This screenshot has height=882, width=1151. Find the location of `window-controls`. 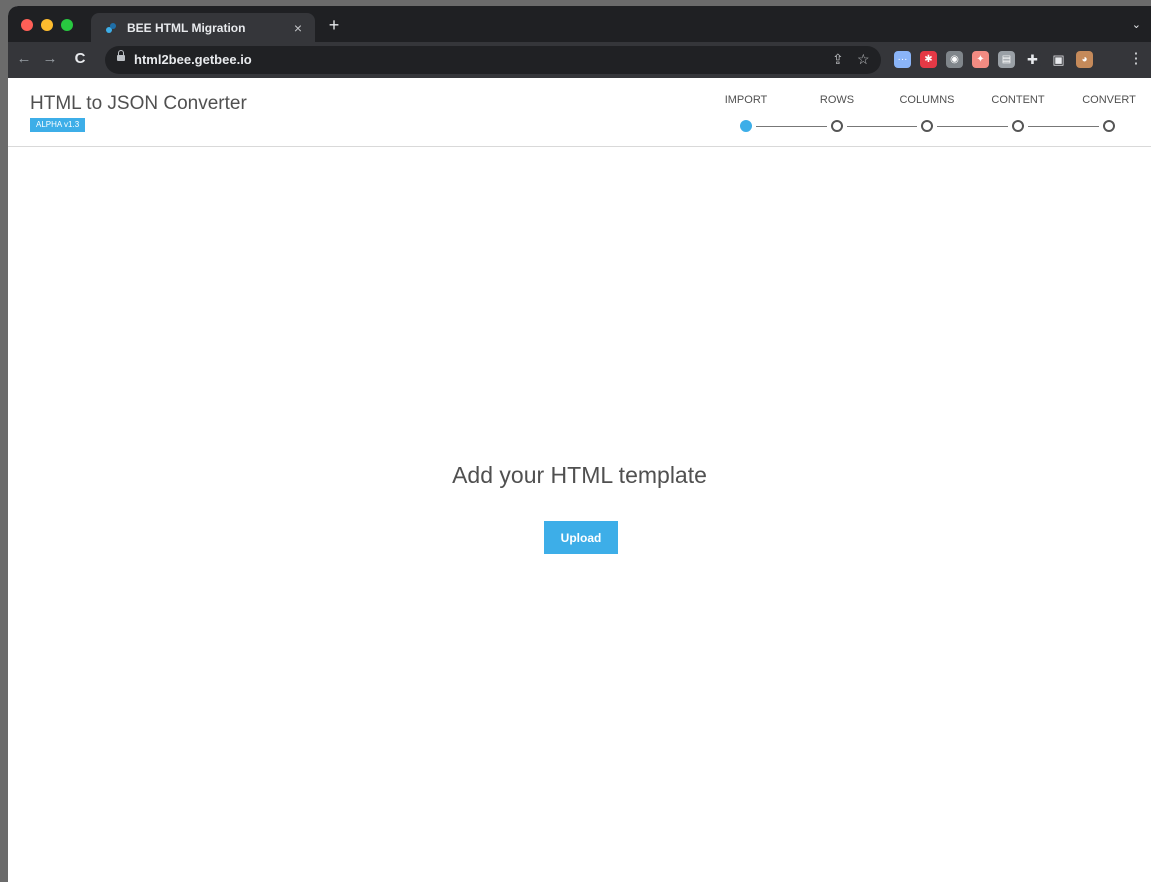

window-controls is located at coordinates (47, 25).